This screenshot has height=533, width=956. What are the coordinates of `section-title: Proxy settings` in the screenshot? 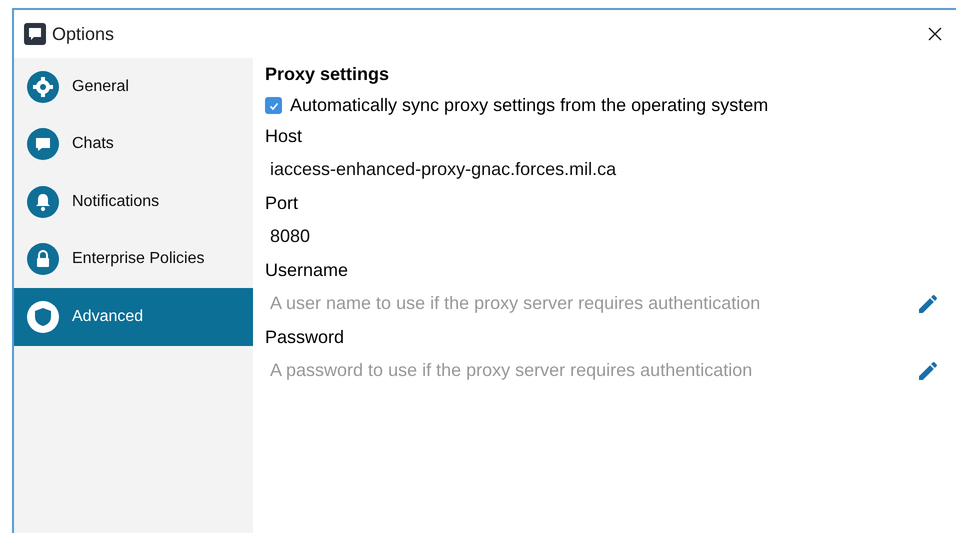 It's located at (327, 74).